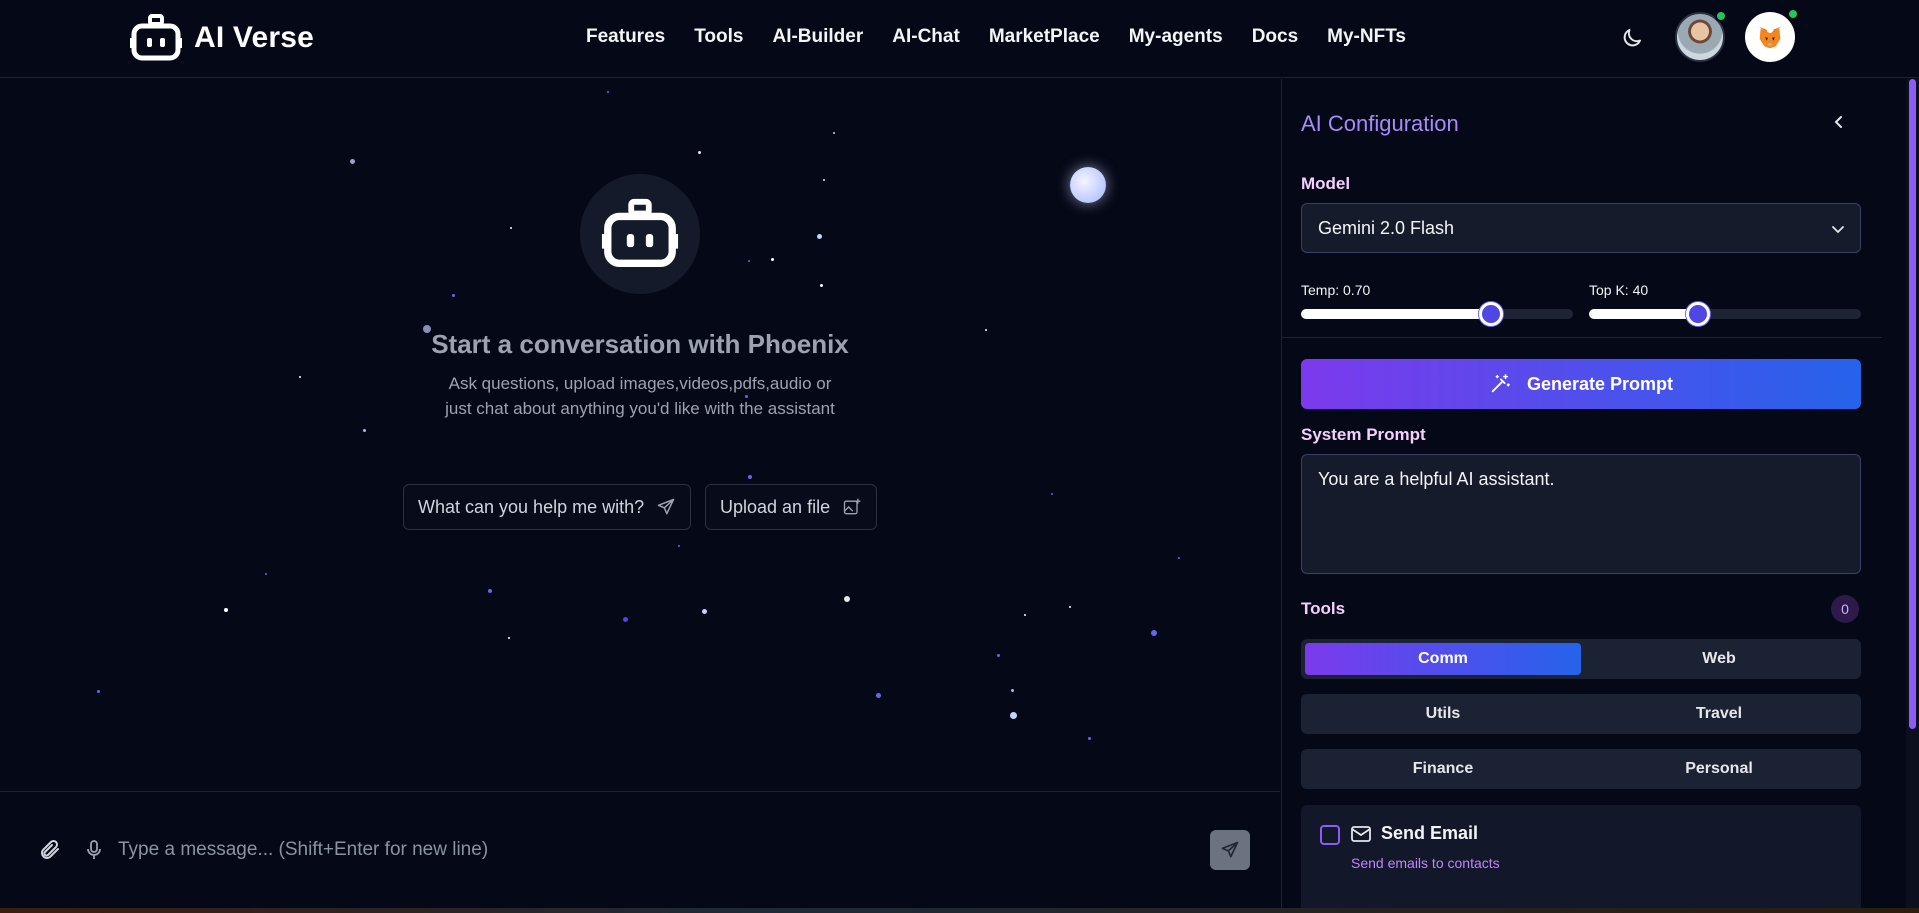 This screenshot has width=1919, height=913. Describe the element at coordinates (1044, 37) in the screenshot. I see `nav-marketplace: MarketPlace` at that location.